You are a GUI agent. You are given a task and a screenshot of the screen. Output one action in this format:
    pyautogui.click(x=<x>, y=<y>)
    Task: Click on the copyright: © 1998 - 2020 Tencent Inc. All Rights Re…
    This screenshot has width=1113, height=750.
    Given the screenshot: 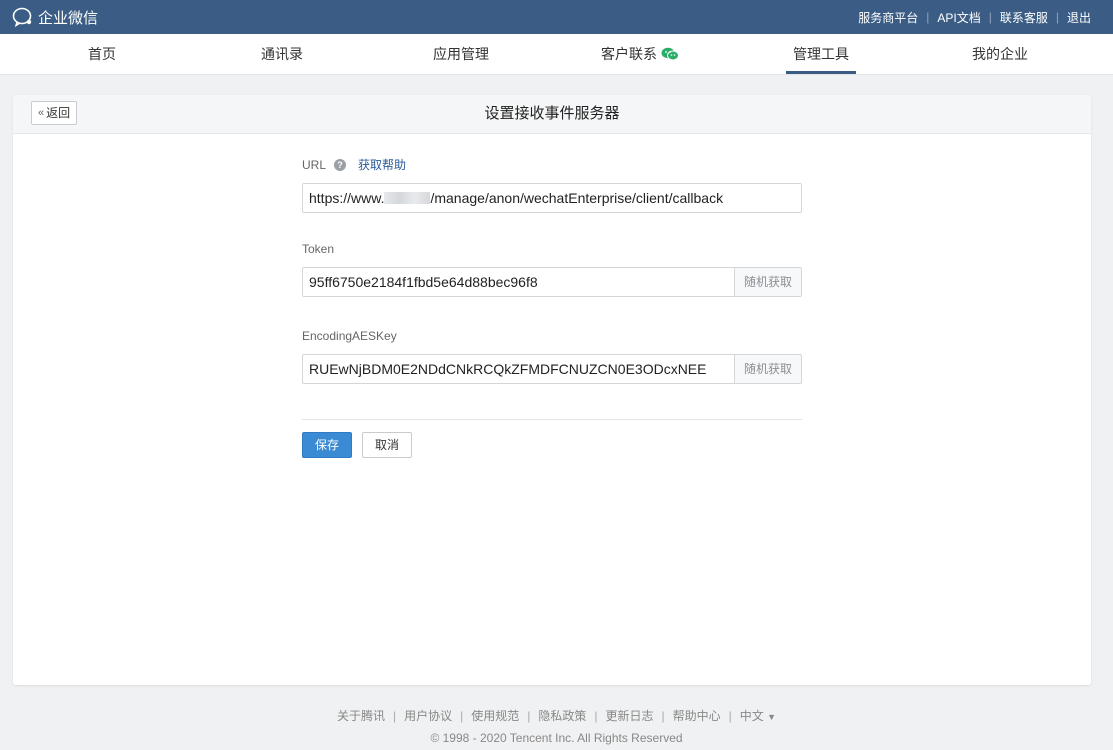 What is the action you would take?
    pyautogui.click(x=556, y=738)
    